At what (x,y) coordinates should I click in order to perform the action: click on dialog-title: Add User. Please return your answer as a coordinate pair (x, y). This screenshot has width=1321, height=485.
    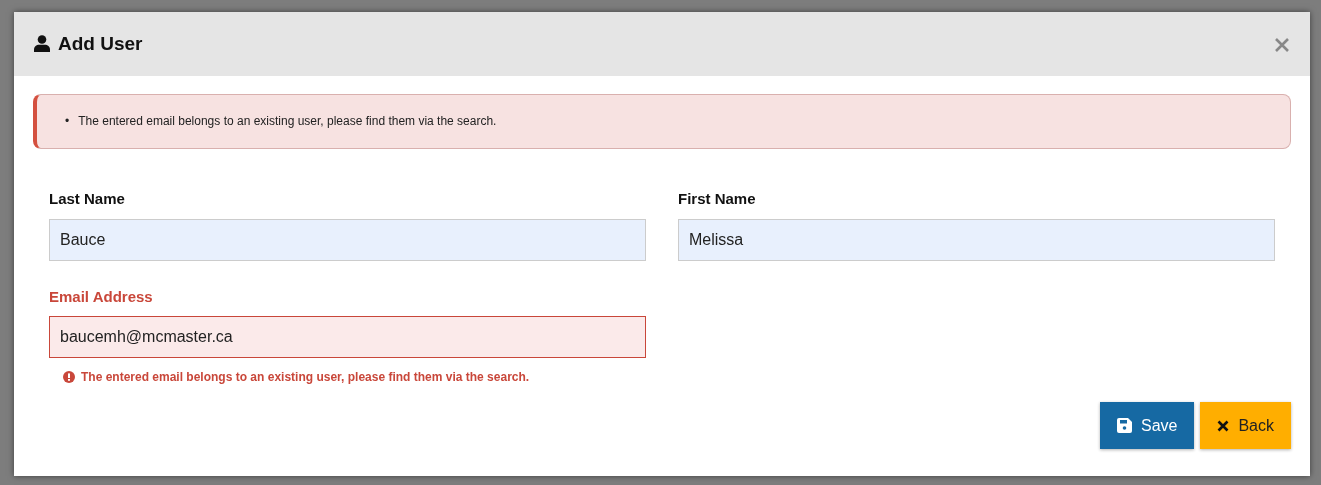
    Looking at the image, I should click on (100, 44).